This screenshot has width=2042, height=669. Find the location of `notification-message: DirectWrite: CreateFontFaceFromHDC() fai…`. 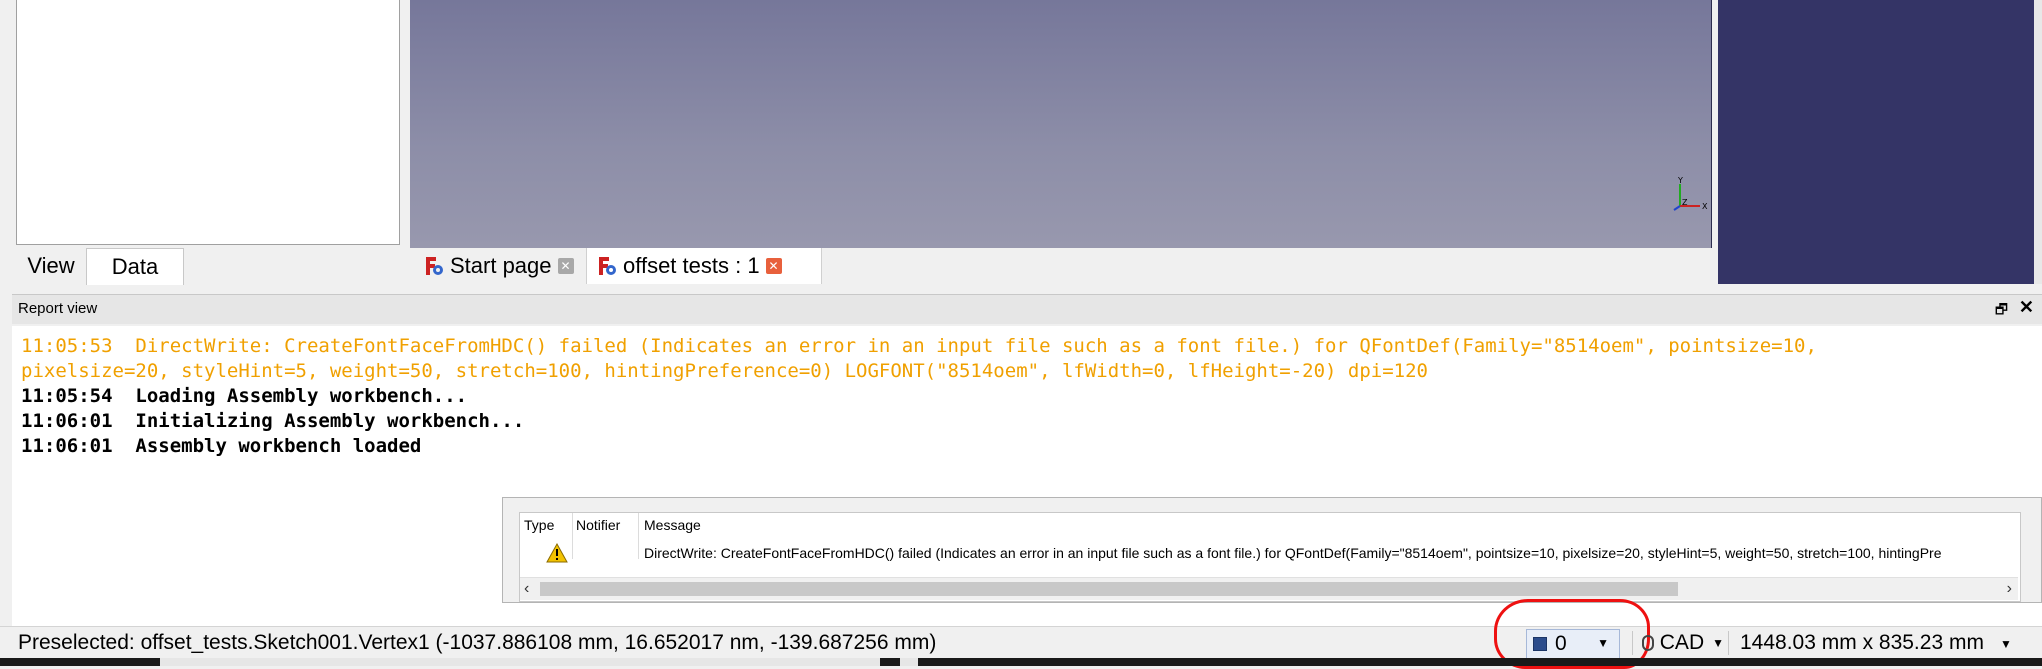

notification-message: DirectWrite: CreateFontFaceFromHDC() fai… is located at coordinates (1293, 553).